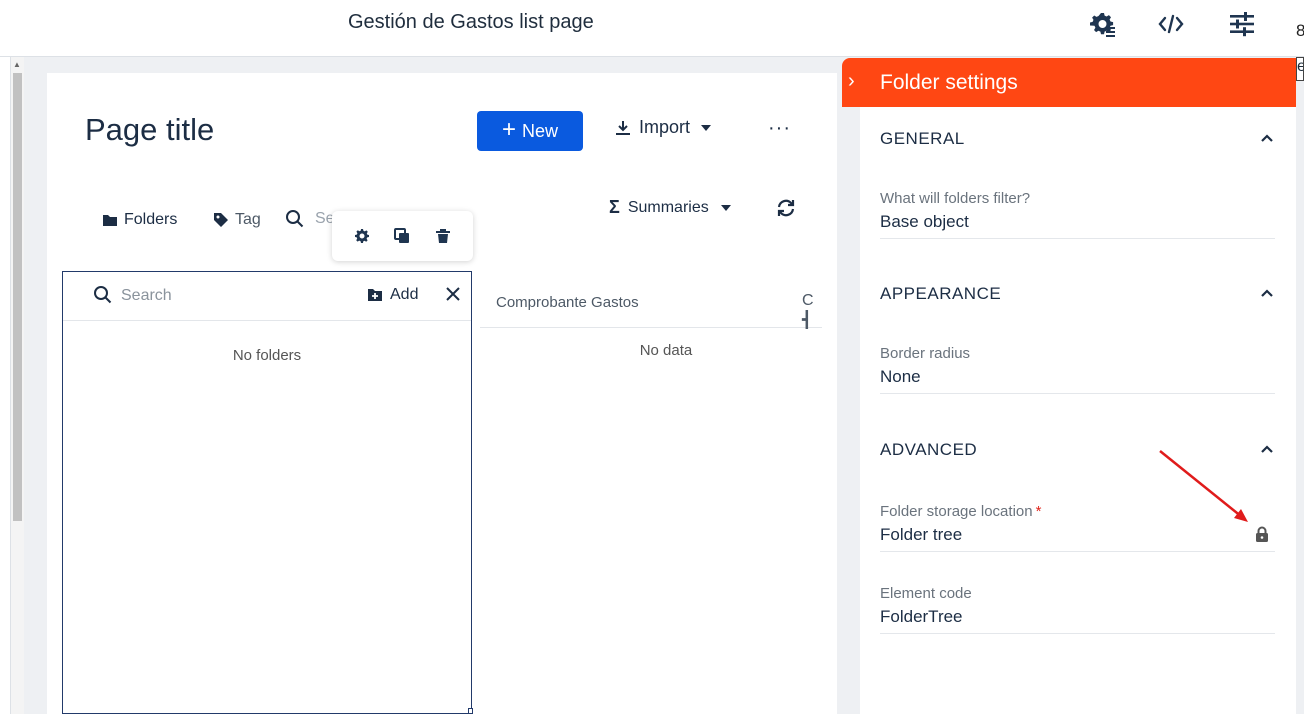  Describe the element at coordinates (404, 294) in the screenshot. I see `add-folder-label: Add` at that location.